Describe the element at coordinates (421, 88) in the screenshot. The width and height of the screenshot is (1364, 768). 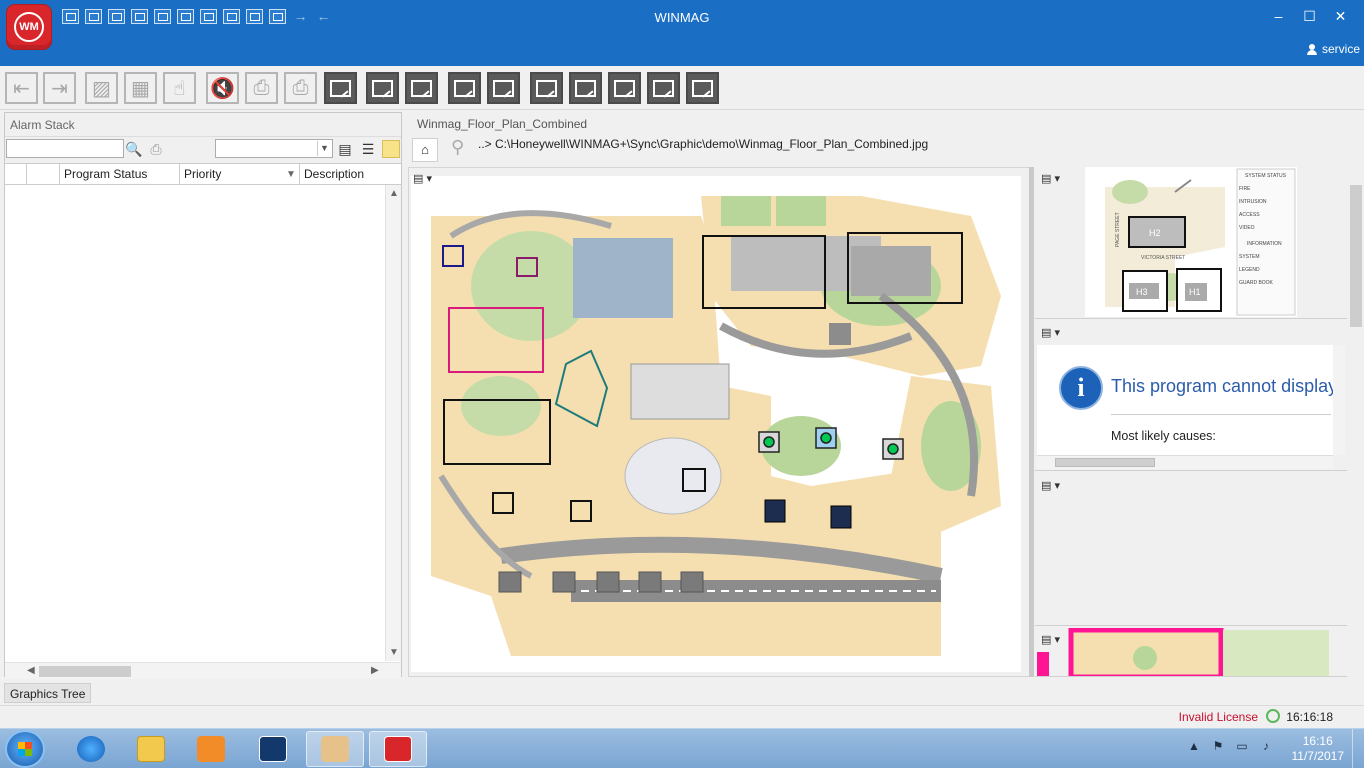
I see `view-button-3-icon` at that location.